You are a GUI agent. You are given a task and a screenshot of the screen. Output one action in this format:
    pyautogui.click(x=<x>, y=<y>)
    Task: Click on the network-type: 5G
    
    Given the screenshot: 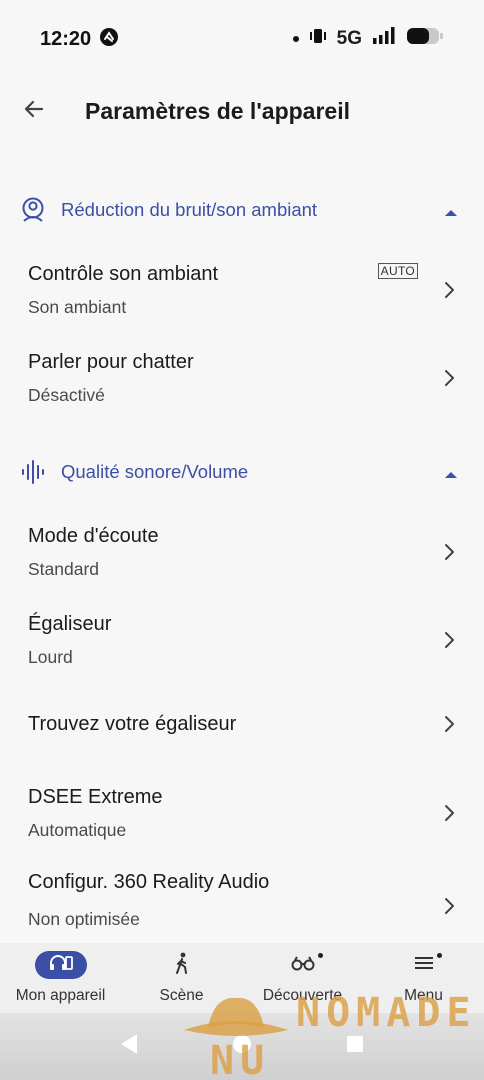 What is the action you would take?
    pyautogui.click(x=349, y=38)
    